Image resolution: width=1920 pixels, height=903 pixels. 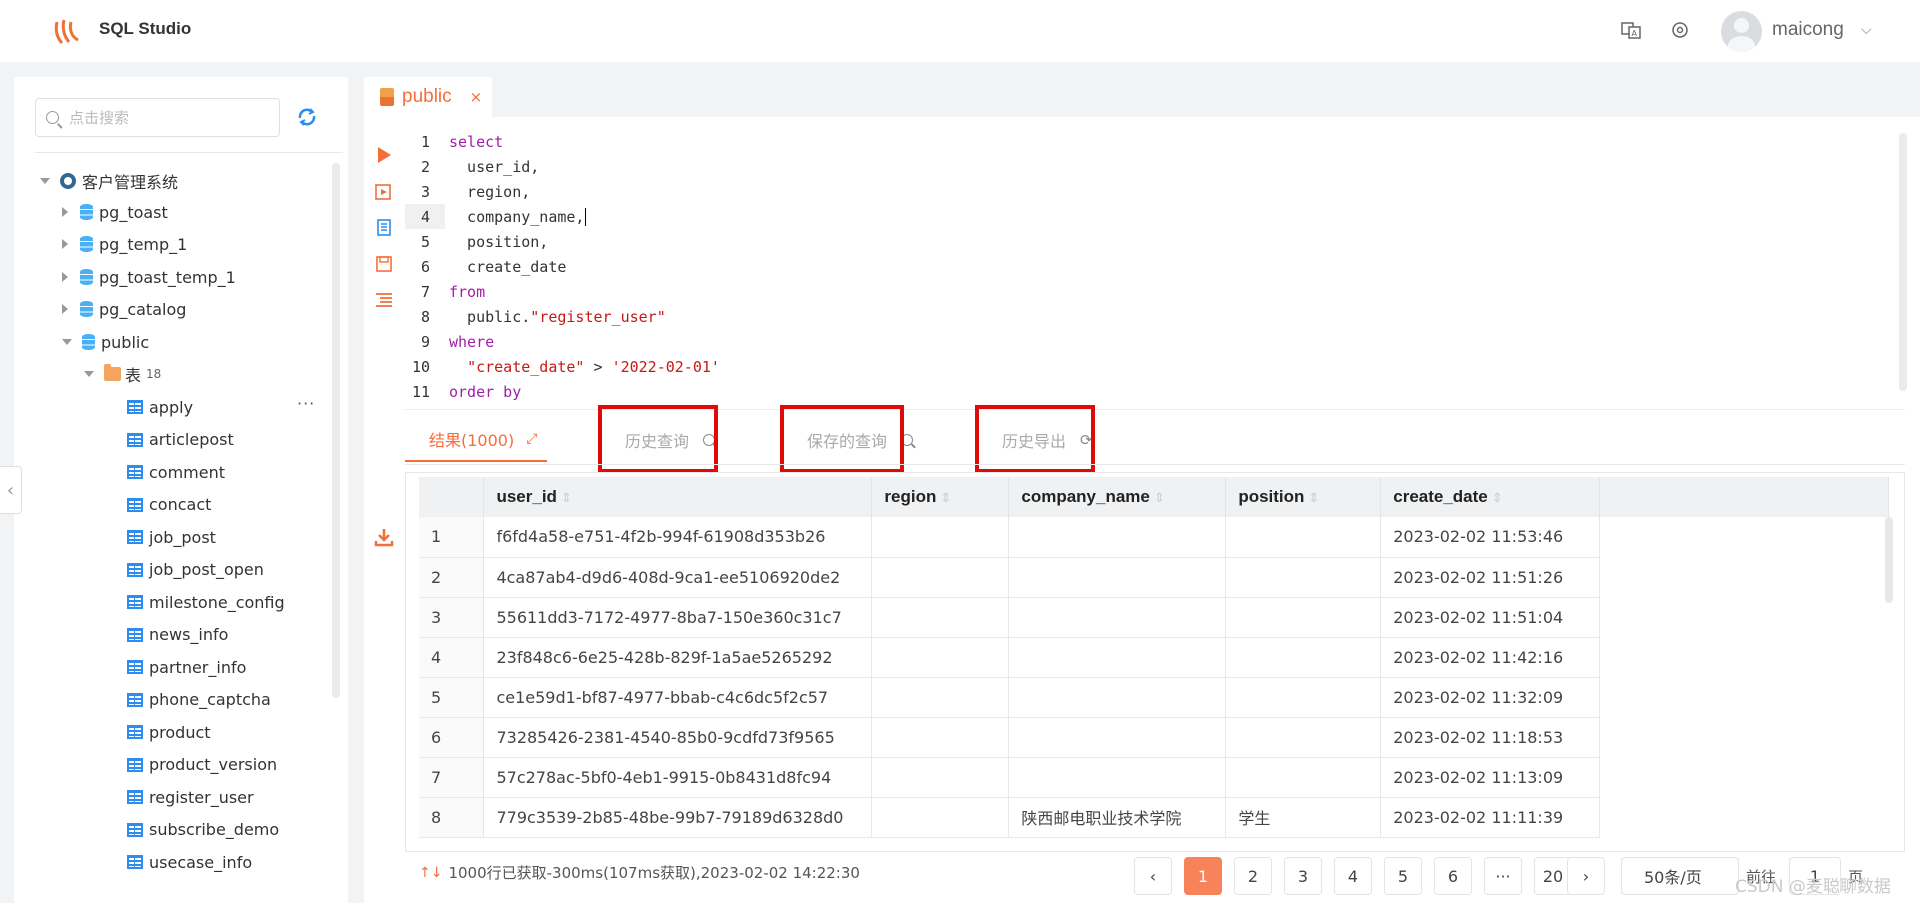 What do you see at coordinates (384, 228) in the screenshot?
I see `explain-icon` at bounding box center [384, 228].